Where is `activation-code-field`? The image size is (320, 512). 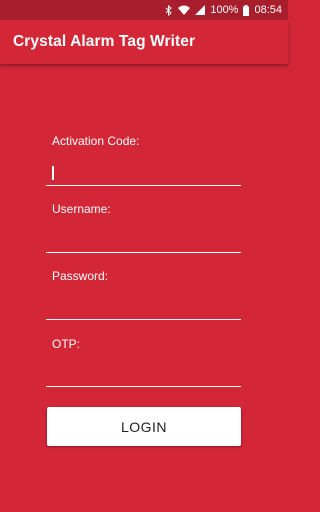
activation-code-field is located at coordinates (143, 175).